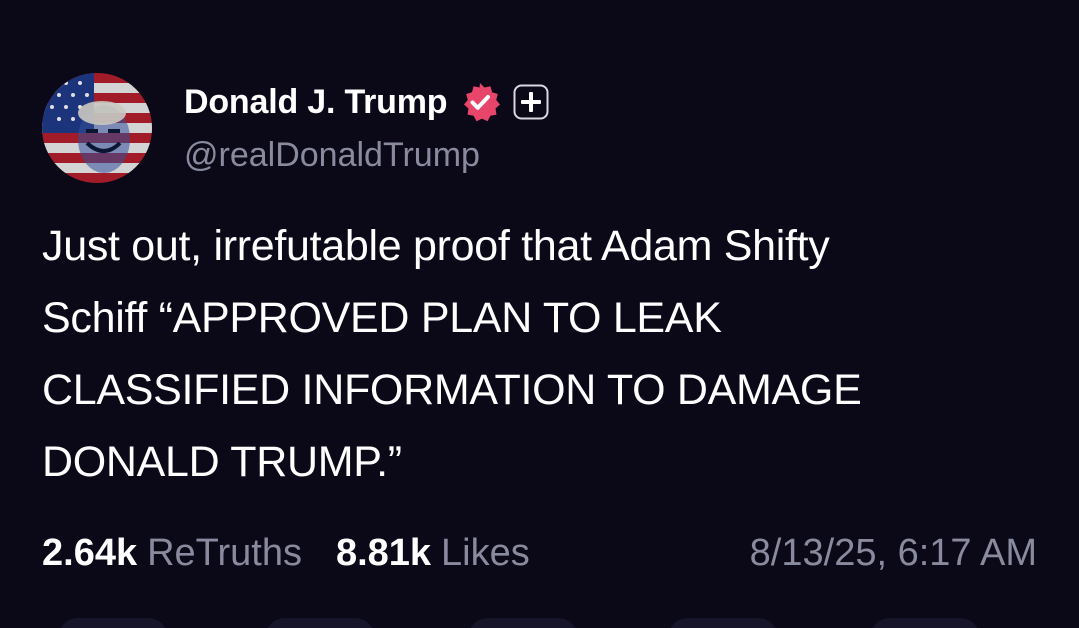 This screenshot has height=628, width=1079. Describe the element at coordinates (452, 390) in the screenshot. I see `post-text-line: CLASSIFIED INFORMATION TO DAMAGE` at that location.